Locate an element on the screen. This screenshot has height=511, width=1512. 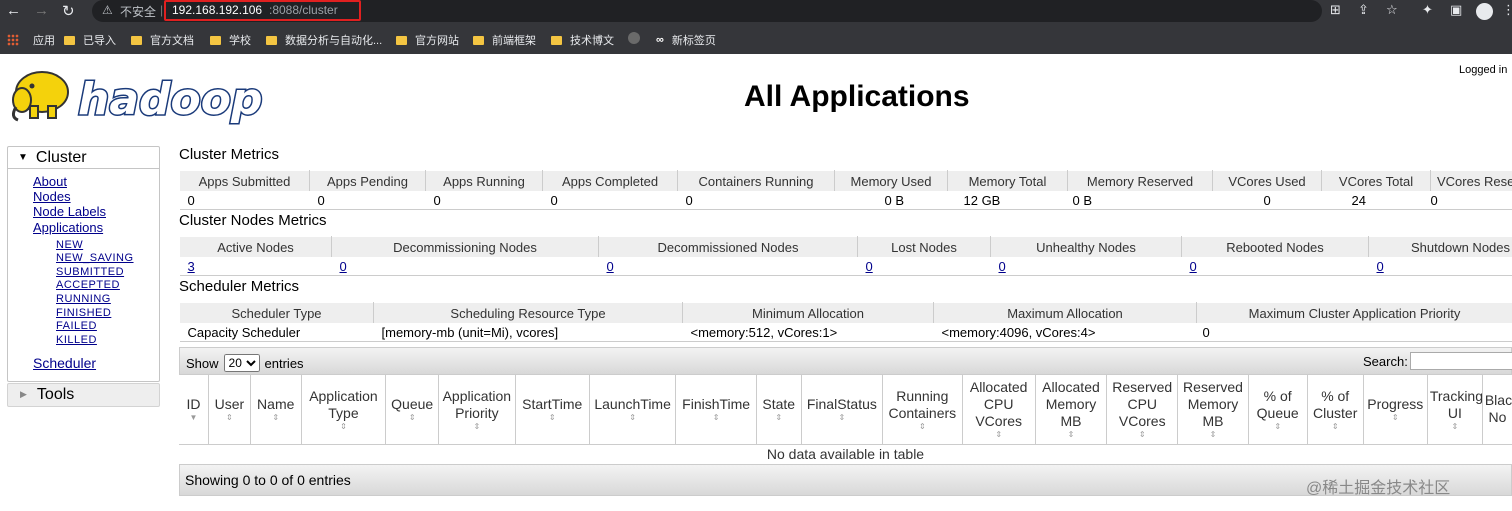
search-input is located at coordinates (1461, 361).